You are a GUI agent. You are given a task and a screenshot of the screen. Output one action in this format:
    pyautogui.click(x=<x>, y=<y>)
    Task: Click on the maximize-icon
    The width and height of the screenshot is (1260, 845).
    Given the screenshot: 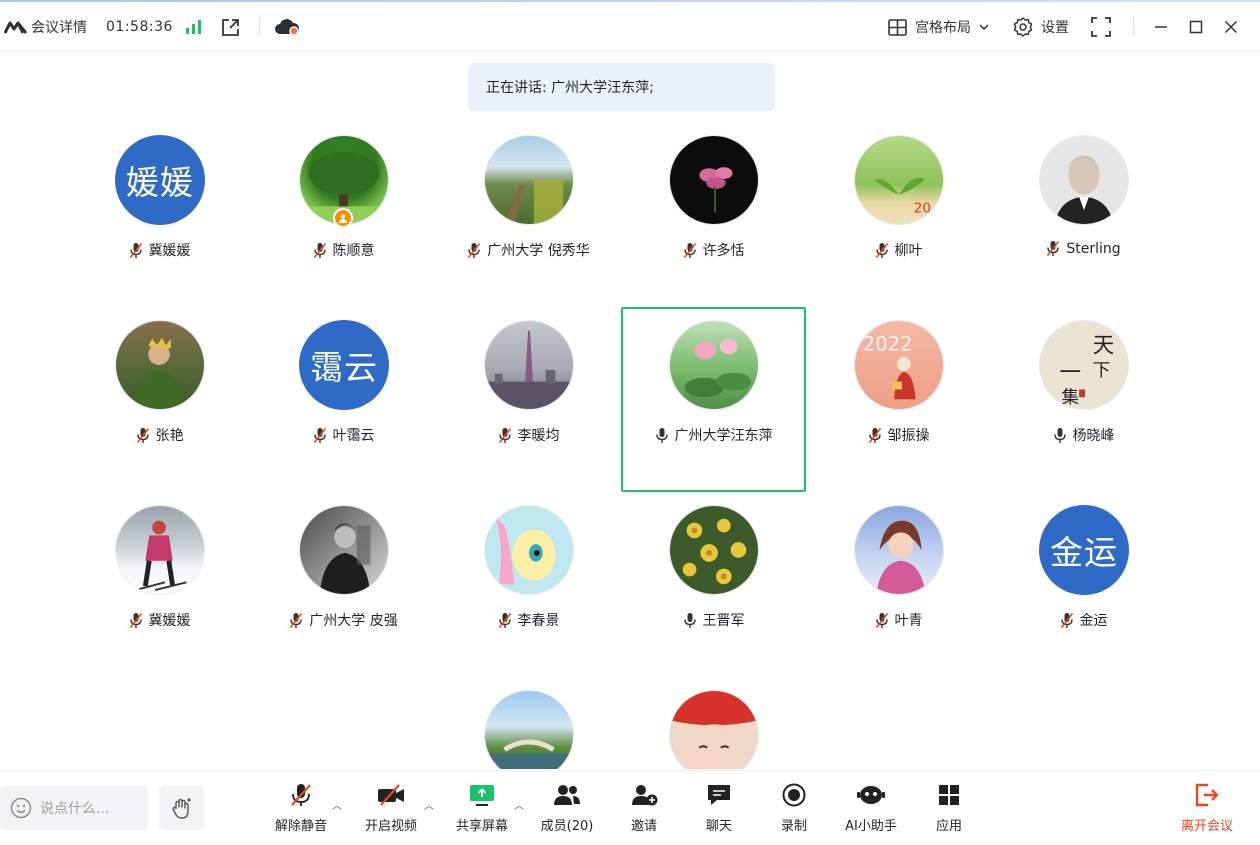 What is the action you would take?
    pyautogui.click(x=1196, y=27)
    